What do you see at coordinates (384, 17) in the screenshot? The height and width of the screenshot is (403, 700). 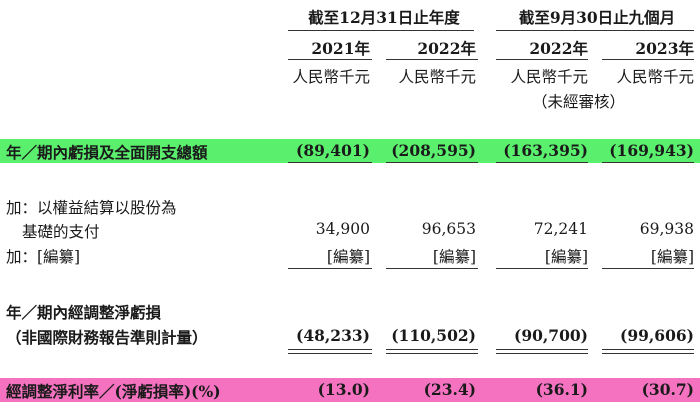 I see `header-group-year-ended: 截至12月31日止年度` at bounding box center [384, 17].